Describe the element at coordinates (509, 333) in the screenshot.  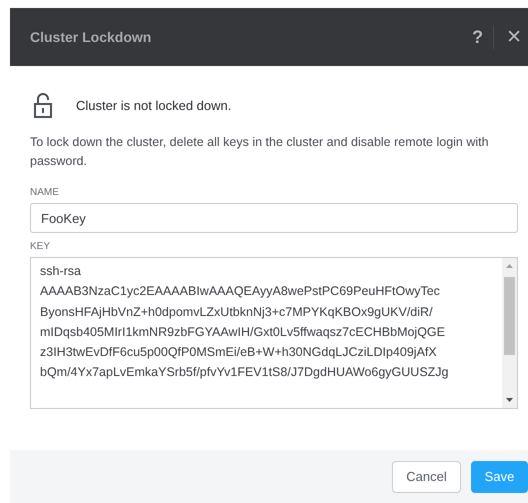
I see `scrollbar` at that location.